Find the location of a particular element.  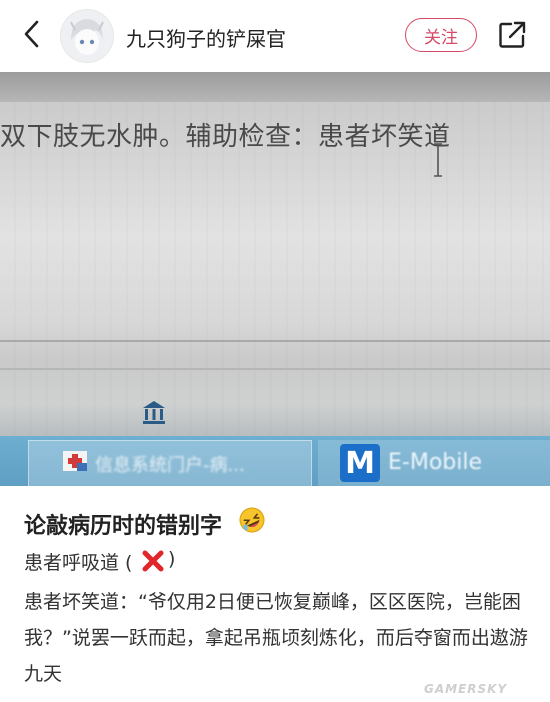

taskbar-item-label: E-Mobile is located at coordinates (435, 462).